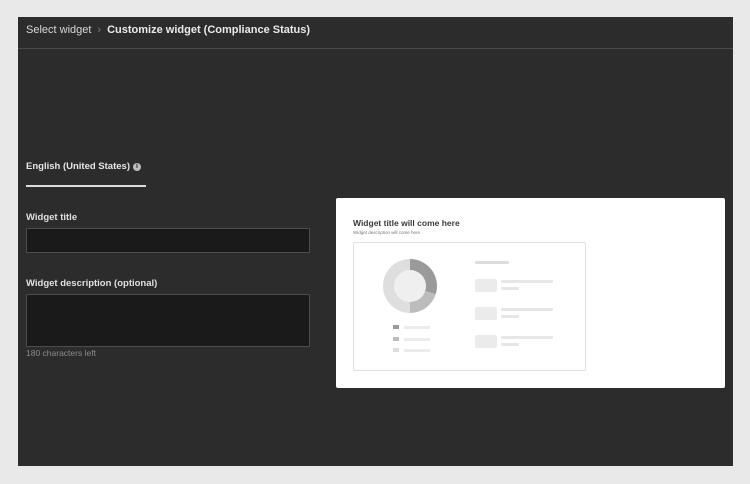 The width and height of the screenshot is (750, 484). I want to click on widget-description-textarea, so click(168, 320).